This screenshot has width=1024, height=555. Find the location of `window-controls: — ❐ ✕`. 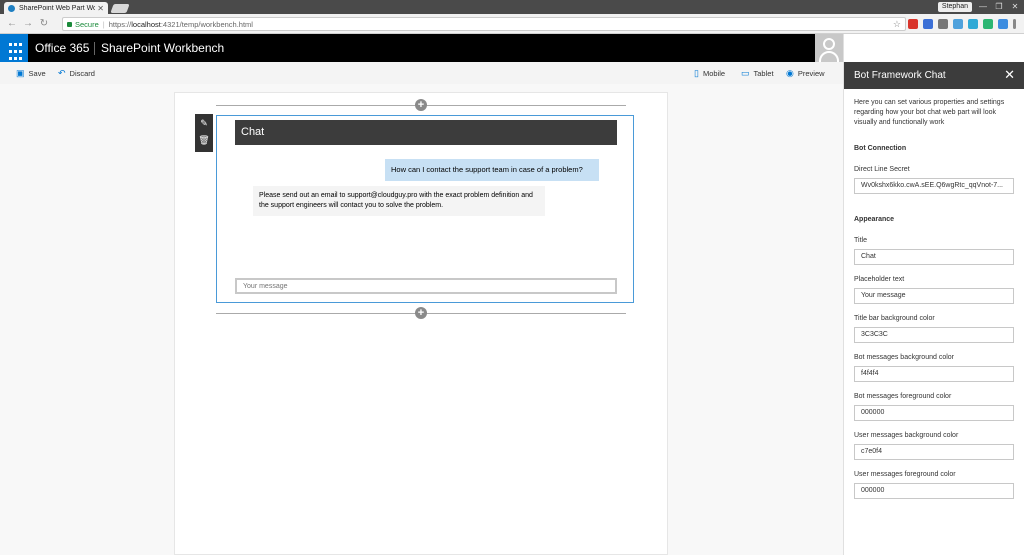

window-controls: — ❐ ✕ is located at coordinates (999, 6).